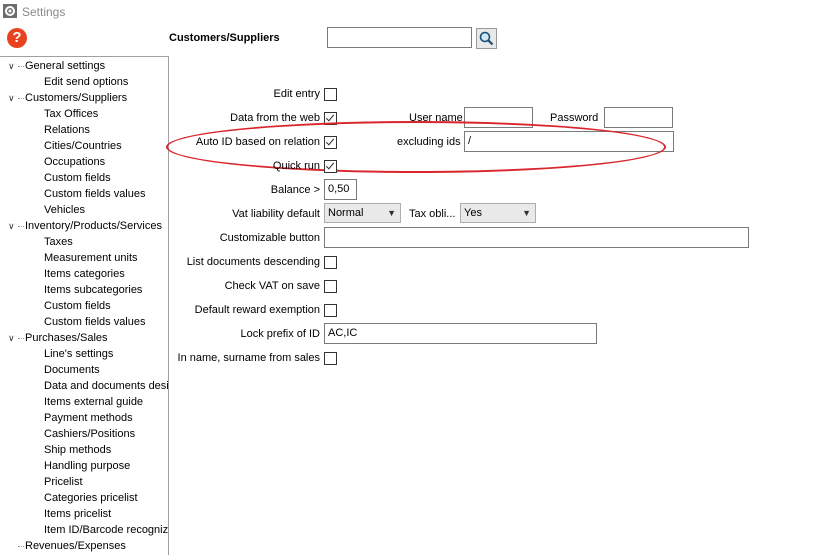  I want to click on tree-item: Ship methods, so click(77, 450).